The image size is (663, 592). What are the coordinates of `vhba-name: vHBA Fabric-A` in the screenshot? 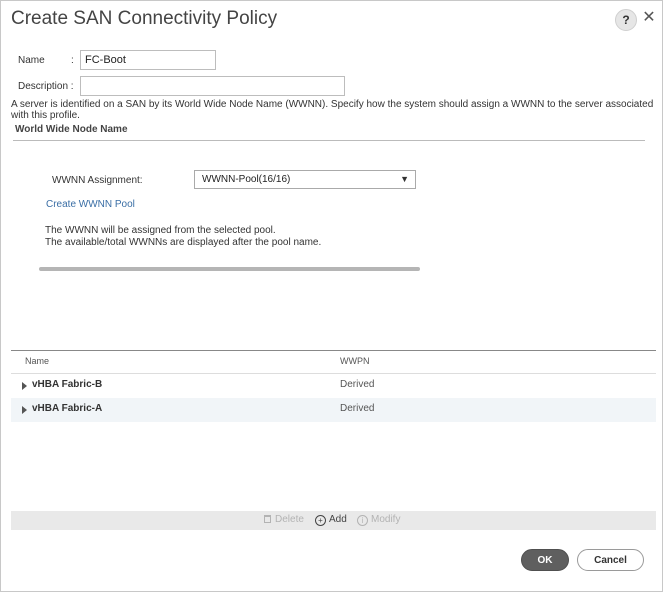 It's located at (67, 408).